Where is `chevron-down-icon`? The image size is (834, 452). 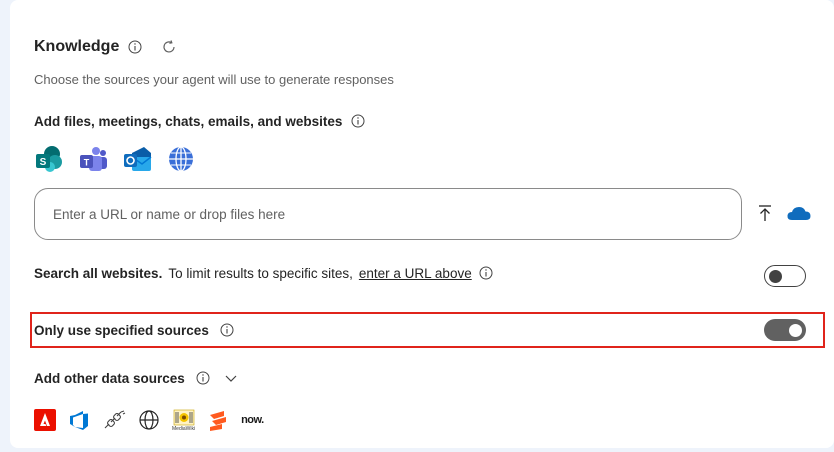
chevron-down-icon is located at coordinates (231, 378).